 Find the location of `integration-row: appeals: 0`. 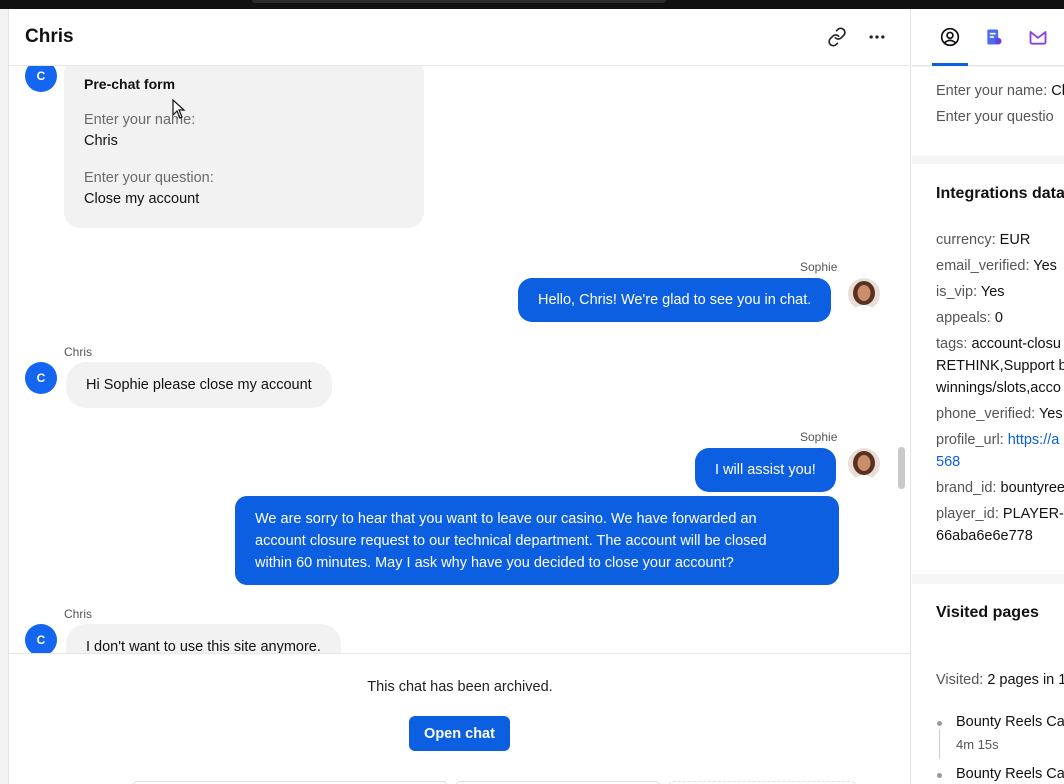

integration-row: appeals: 0 is located at coordinates (969, 318).